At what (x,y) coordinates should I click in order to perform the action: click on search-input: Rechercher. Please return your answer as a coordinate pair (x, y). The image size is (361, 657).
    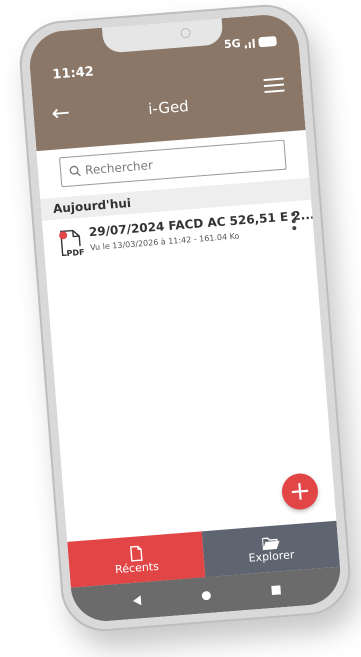
    Looking at the image, I should click on (173, 163).